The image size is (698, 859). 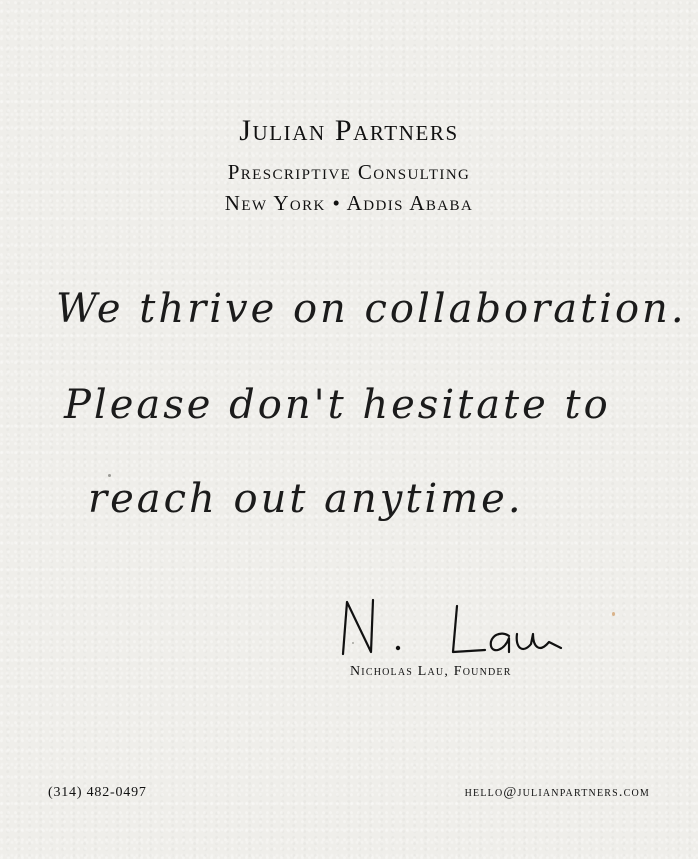 I want to click on phone-number: (314) 482-0497, so click(x=97, y=793).